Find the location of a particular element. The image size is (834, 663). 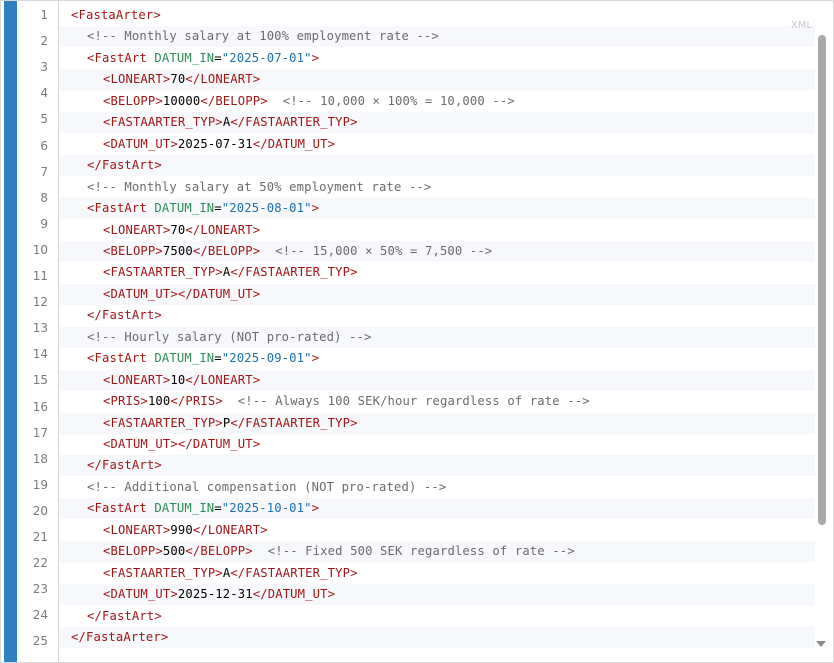

code-line-open: <FastArt DATUM_IN="2025-07-01"> is located at coordinates (203, 58).